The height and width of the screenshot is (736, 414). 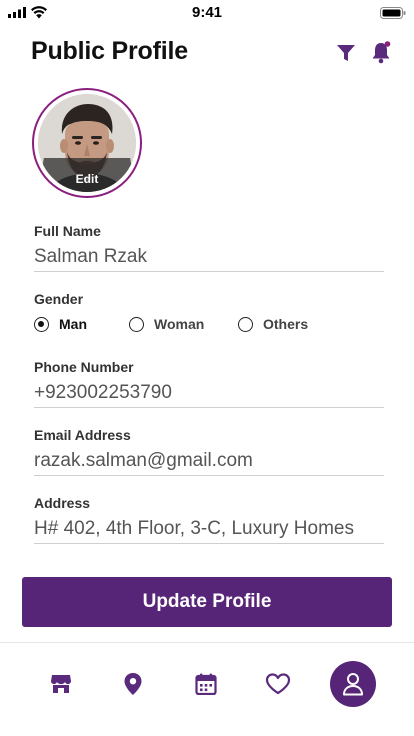 I want to click on email-input: razak.salman@gmail.com, so click(x=209, y=463).